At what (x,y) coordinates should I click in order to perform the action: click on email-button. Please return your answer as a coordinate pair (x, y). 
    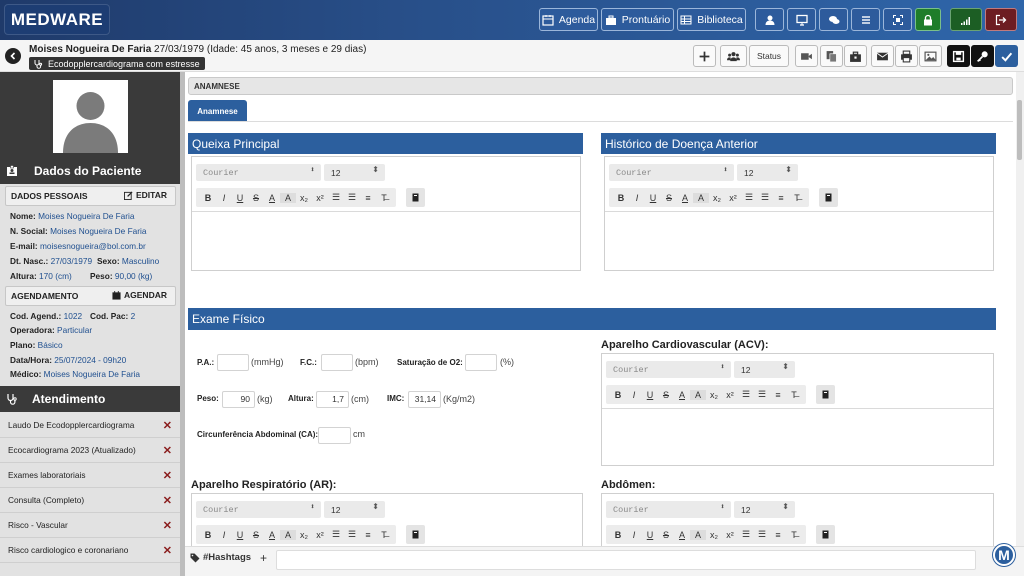
    Looking at the image, I should click on (882, 56).